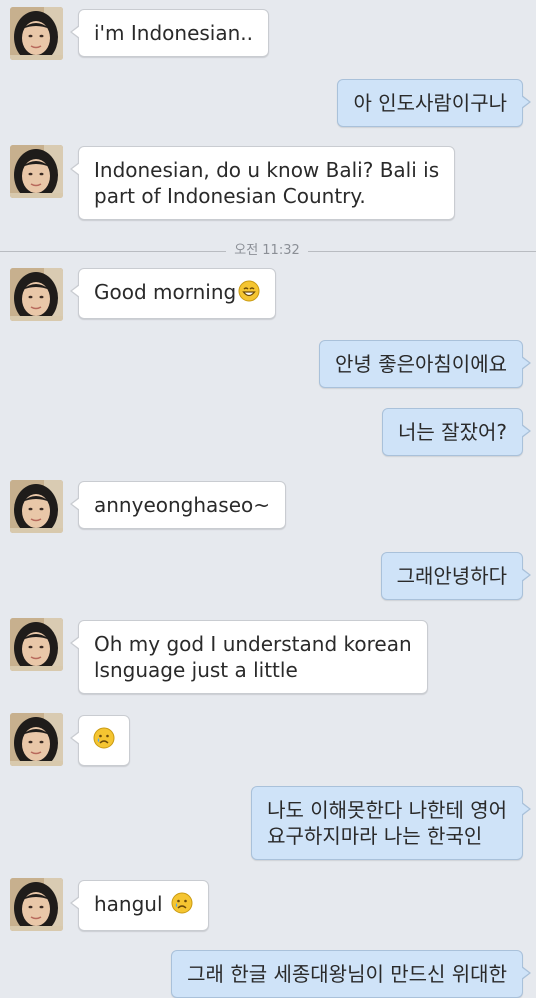 The width and height of the screenshot is (536, 998). What do you see at coordinates (387, 810) in the screenshot?
I see `message-text-line: 나도 이해못한다 나한테 영어` at bounding box center [387, 810].